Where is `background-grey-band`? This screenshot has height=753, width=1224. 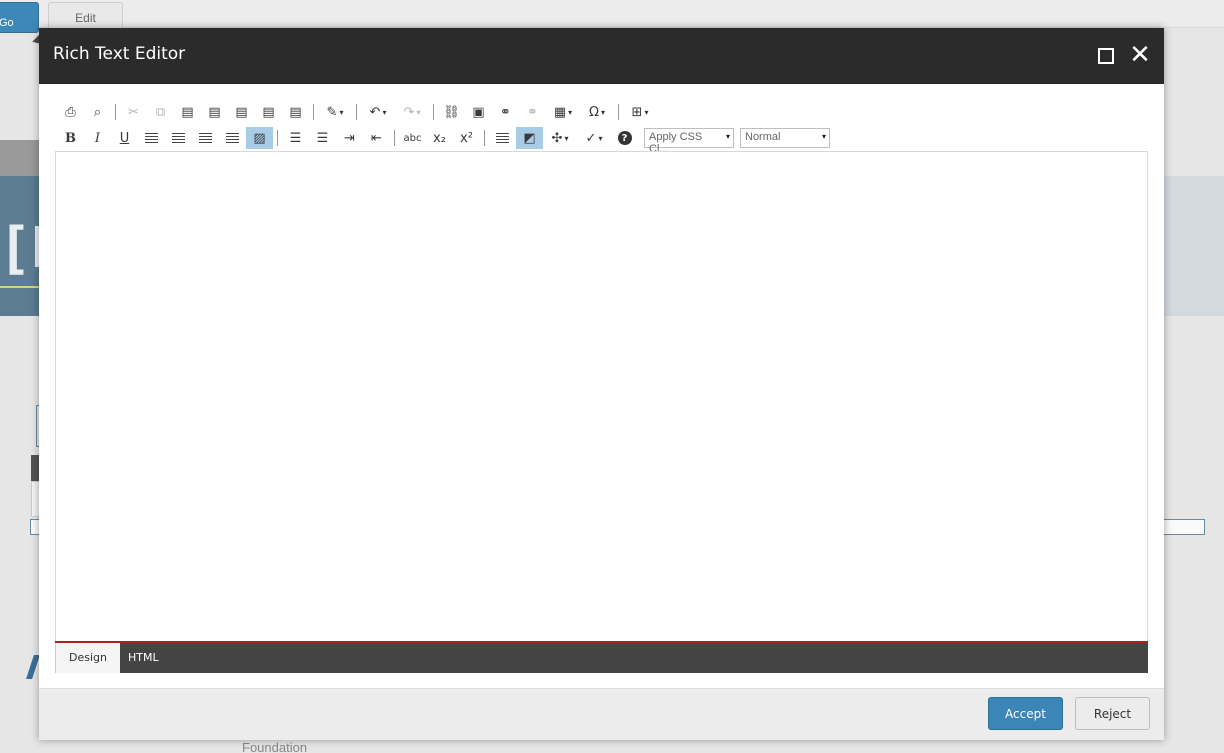 background-grey-band is located at coordinates (20, 158).